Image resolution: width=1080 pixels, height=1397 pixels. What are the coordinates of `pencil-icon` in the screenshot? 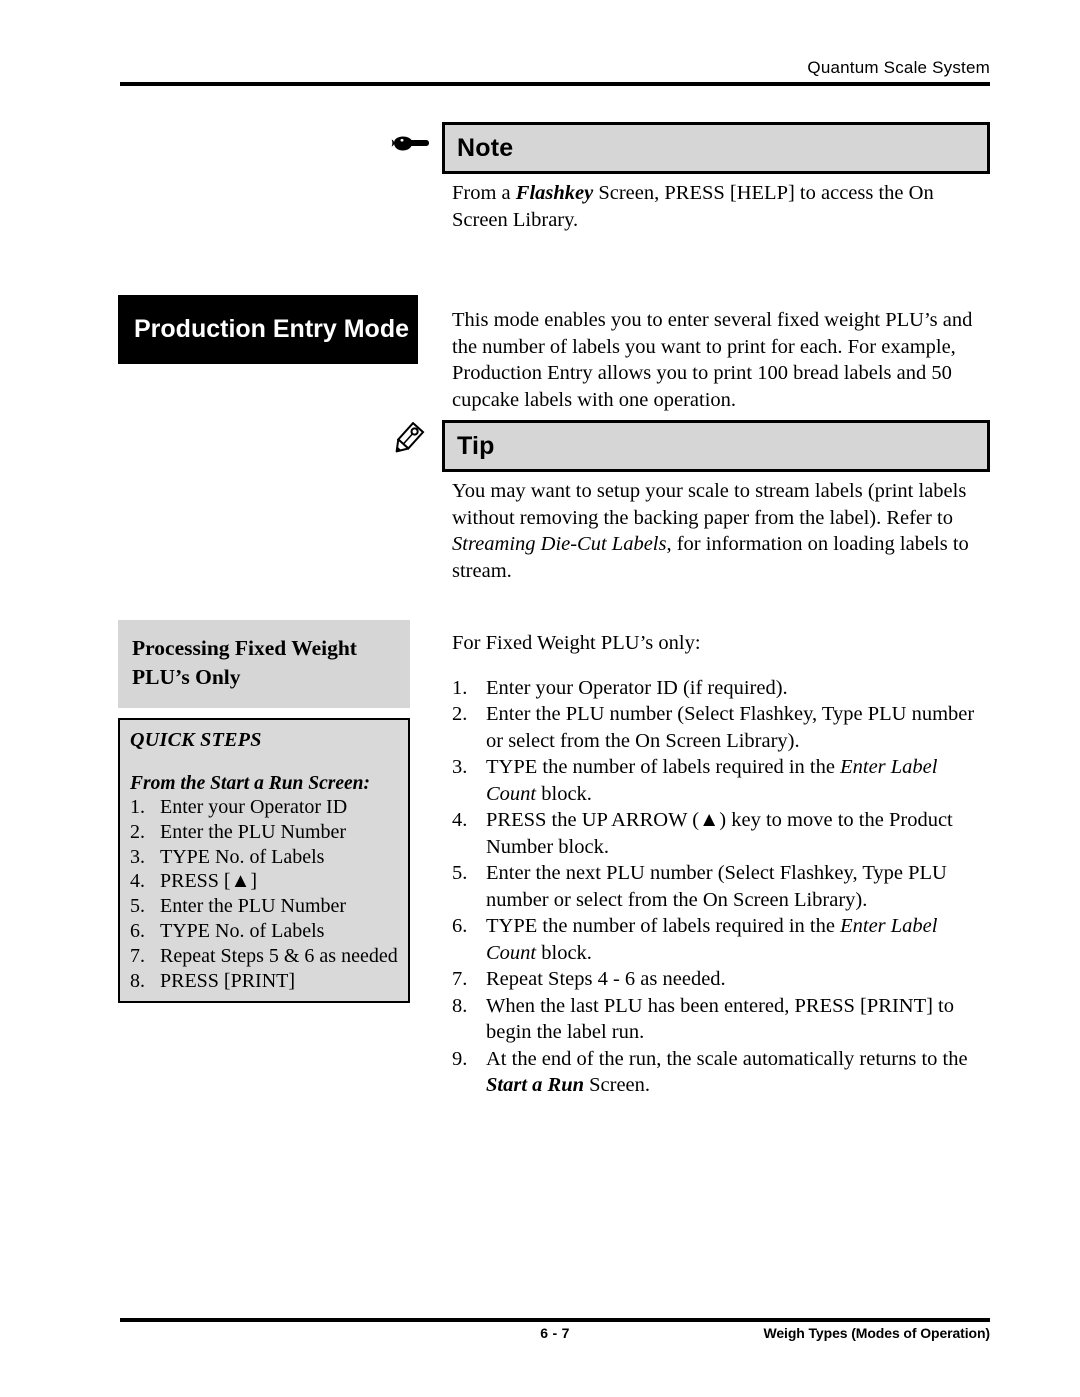 It's located at (413, 441).